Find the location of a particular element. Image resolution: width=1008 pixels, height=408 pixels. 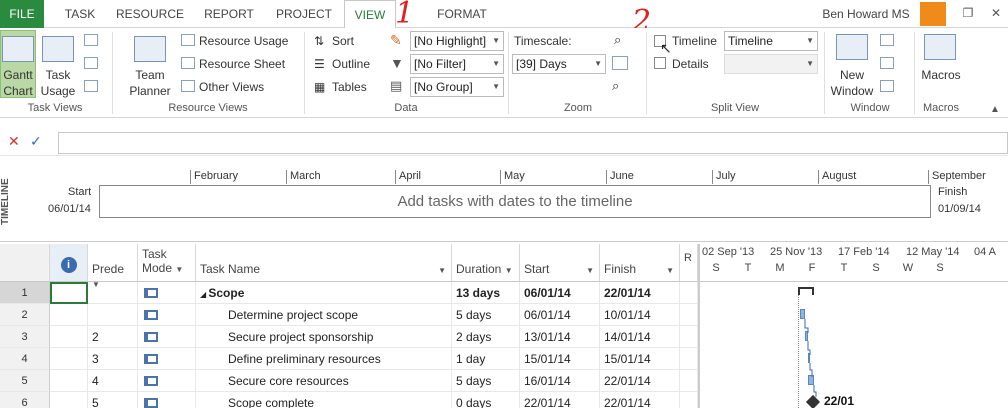

duration-cell: 13 days is located at coordinates (486, 293).